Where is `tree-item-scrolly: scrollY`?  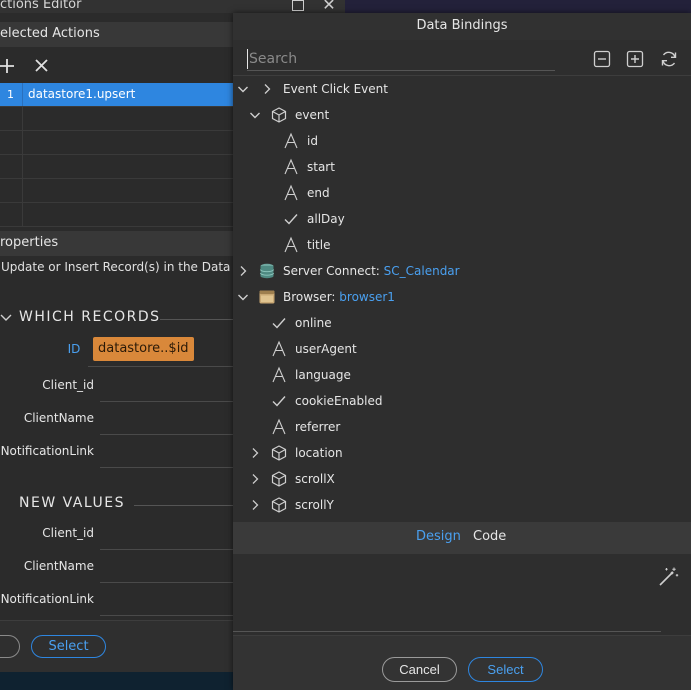 tree-item-scrolly: scrollY is located at coordinates (462, 505).